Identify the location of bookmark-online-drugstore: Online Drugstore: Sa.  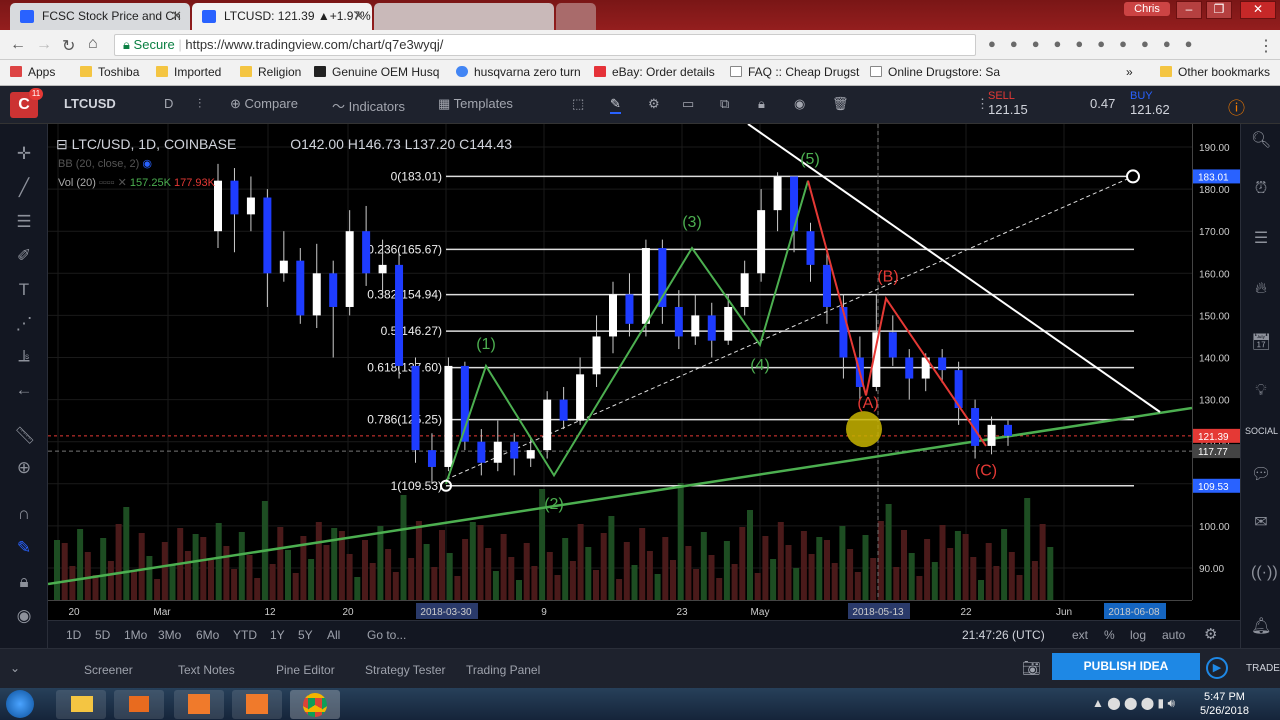
(935, 72).